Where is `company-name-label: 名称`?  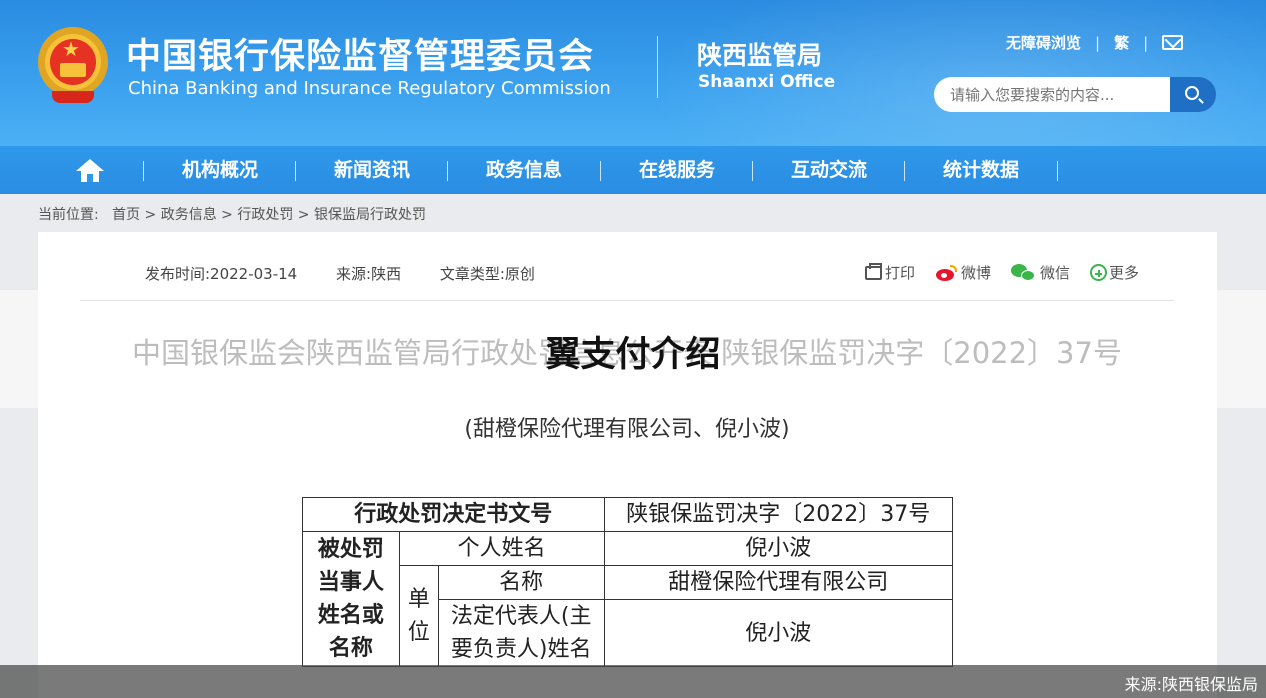
company-name-label: 名称 is located at coordinates (521, 582).